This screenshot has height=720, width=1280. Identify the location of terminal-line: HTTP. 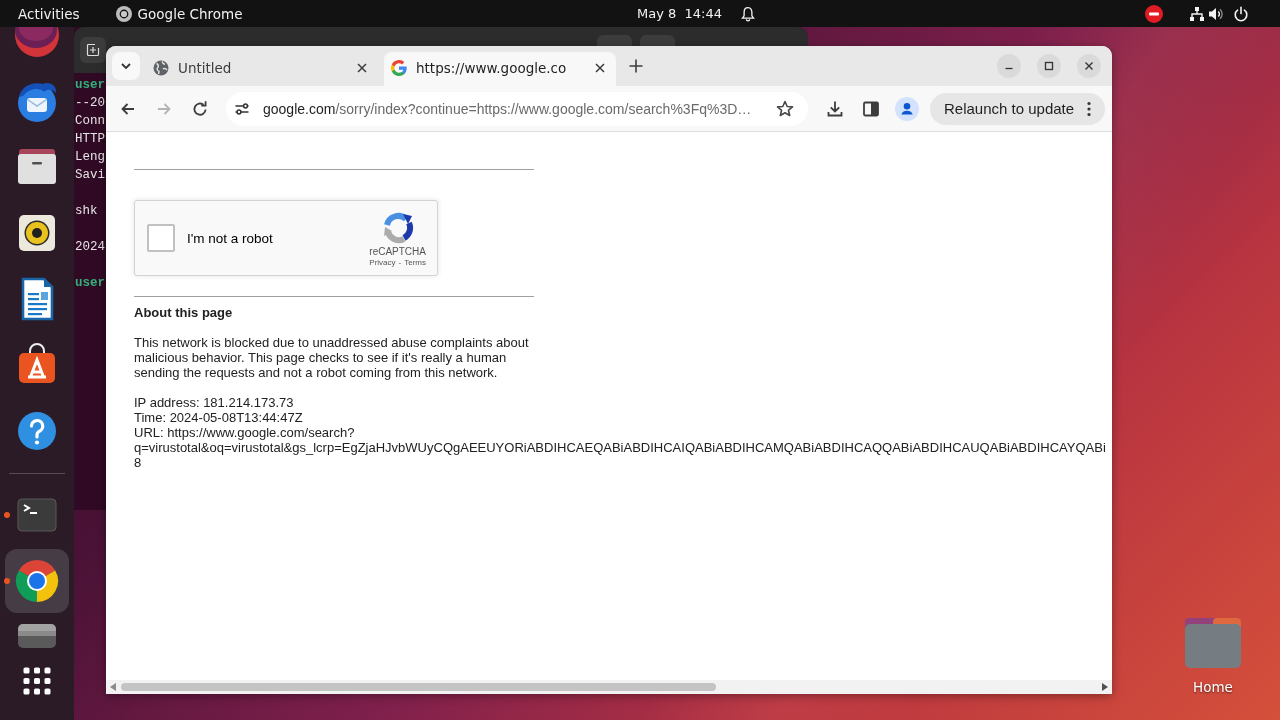
(90, 139).